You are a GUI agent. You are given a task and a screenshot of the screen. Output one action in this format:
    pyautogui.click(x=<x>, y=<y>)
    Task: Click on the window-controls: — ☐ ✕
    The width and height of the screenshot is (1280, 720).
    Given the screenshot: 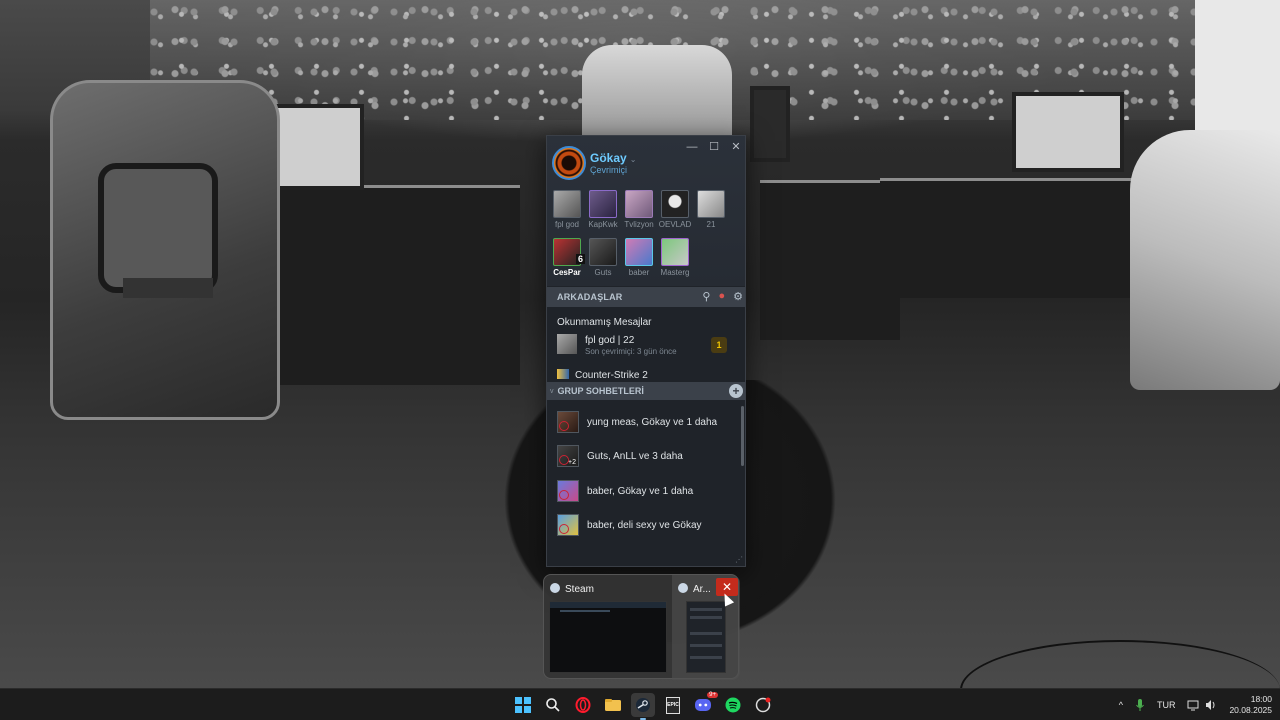 What is the action you would take?
    pyautogui.click(x=714, y=147)
    